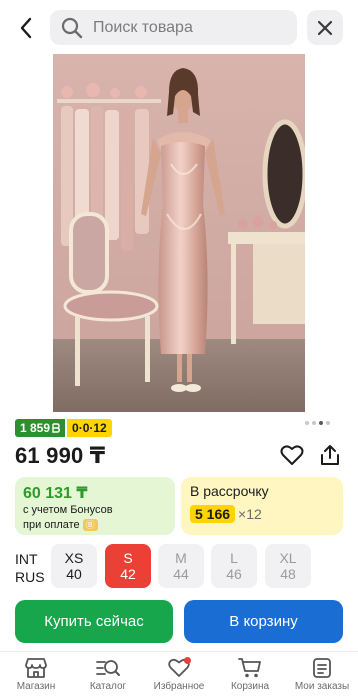 The width and height of the screenshot is (358, 699). Describe the element at coordinates (322, 686) in the screenshot. I see `nav-label: Мои заказы` at that location.